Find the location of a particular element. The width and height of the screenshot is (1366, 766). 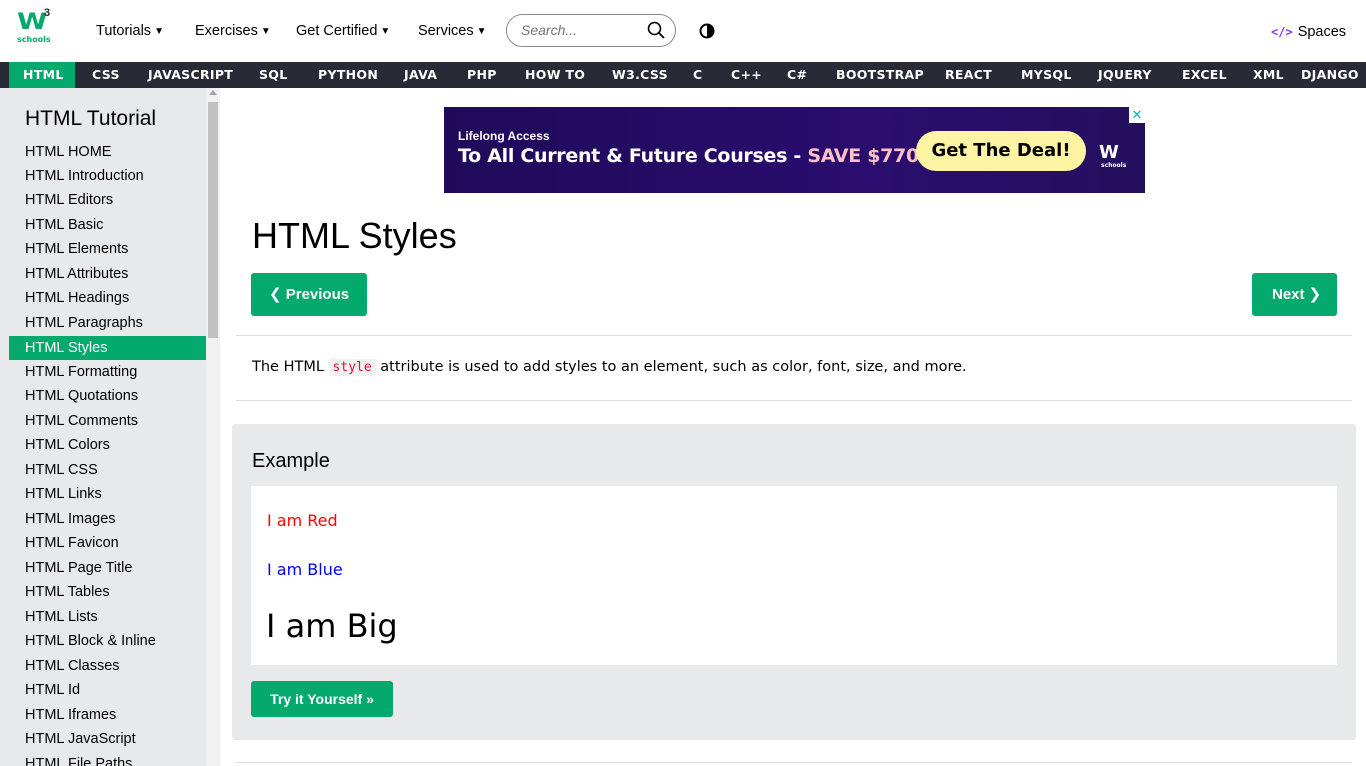

nav-xml: XML is located at coordinates (1268, 75).